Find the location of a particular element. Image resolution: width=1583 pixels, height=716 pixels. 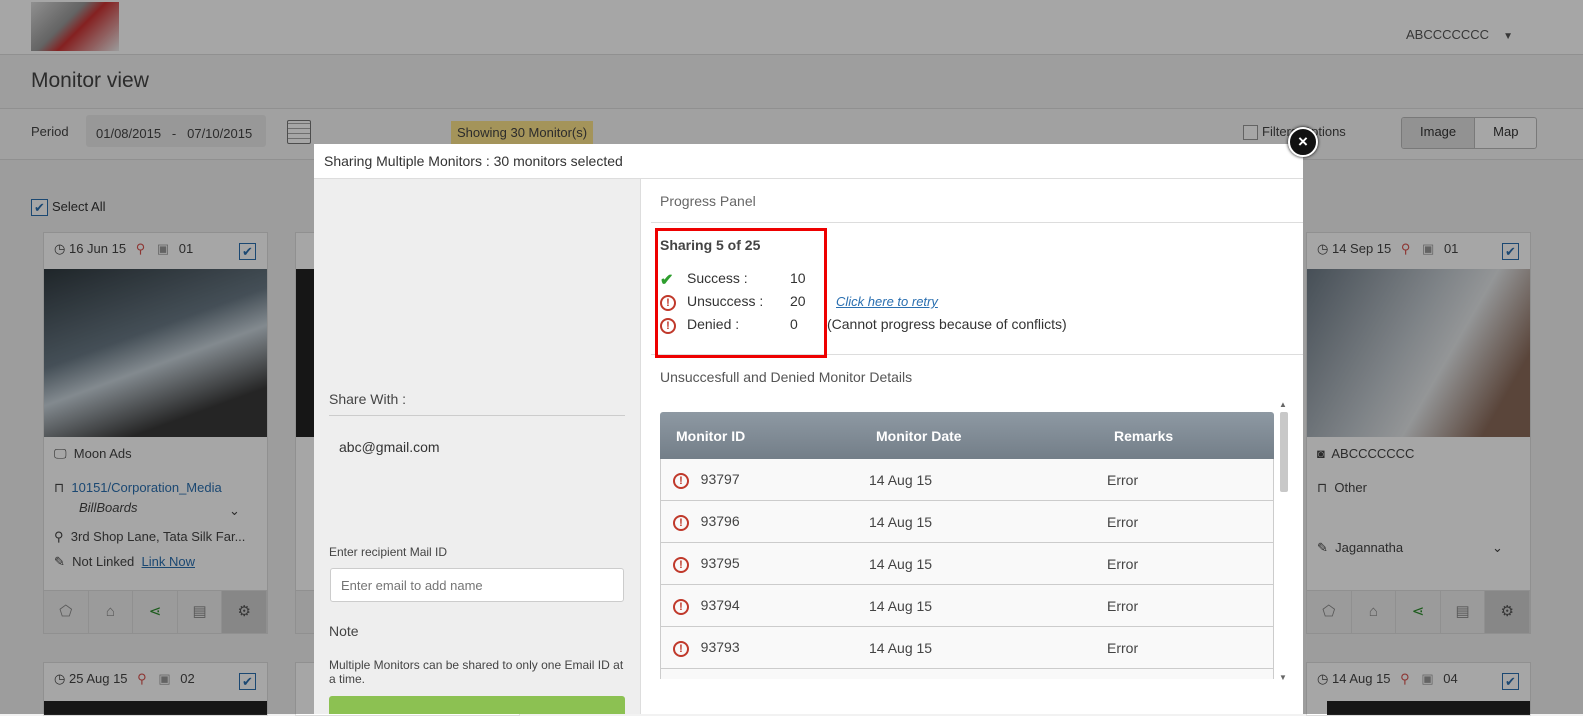

progress-panel-title: Progress Panel is located at coordinates (708, 201).